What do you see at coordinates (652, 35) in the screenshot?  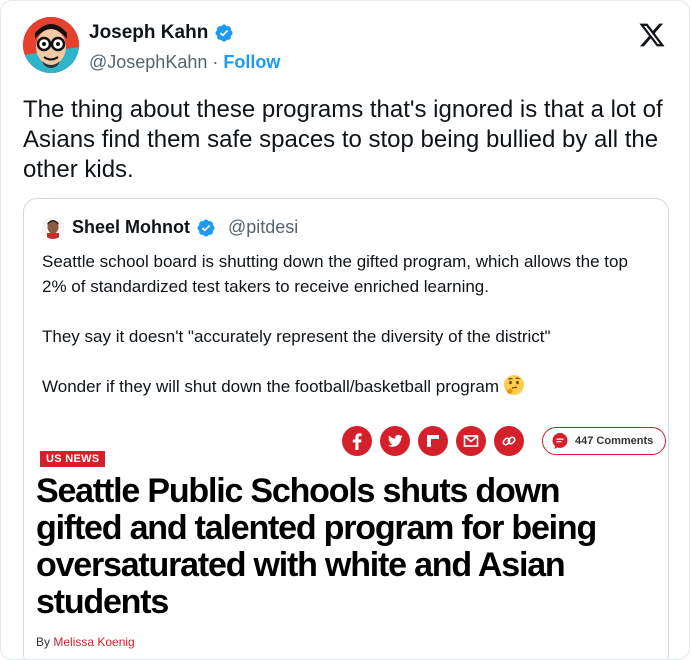 I see `x-logo-icon` at bounding box center [652, 35].